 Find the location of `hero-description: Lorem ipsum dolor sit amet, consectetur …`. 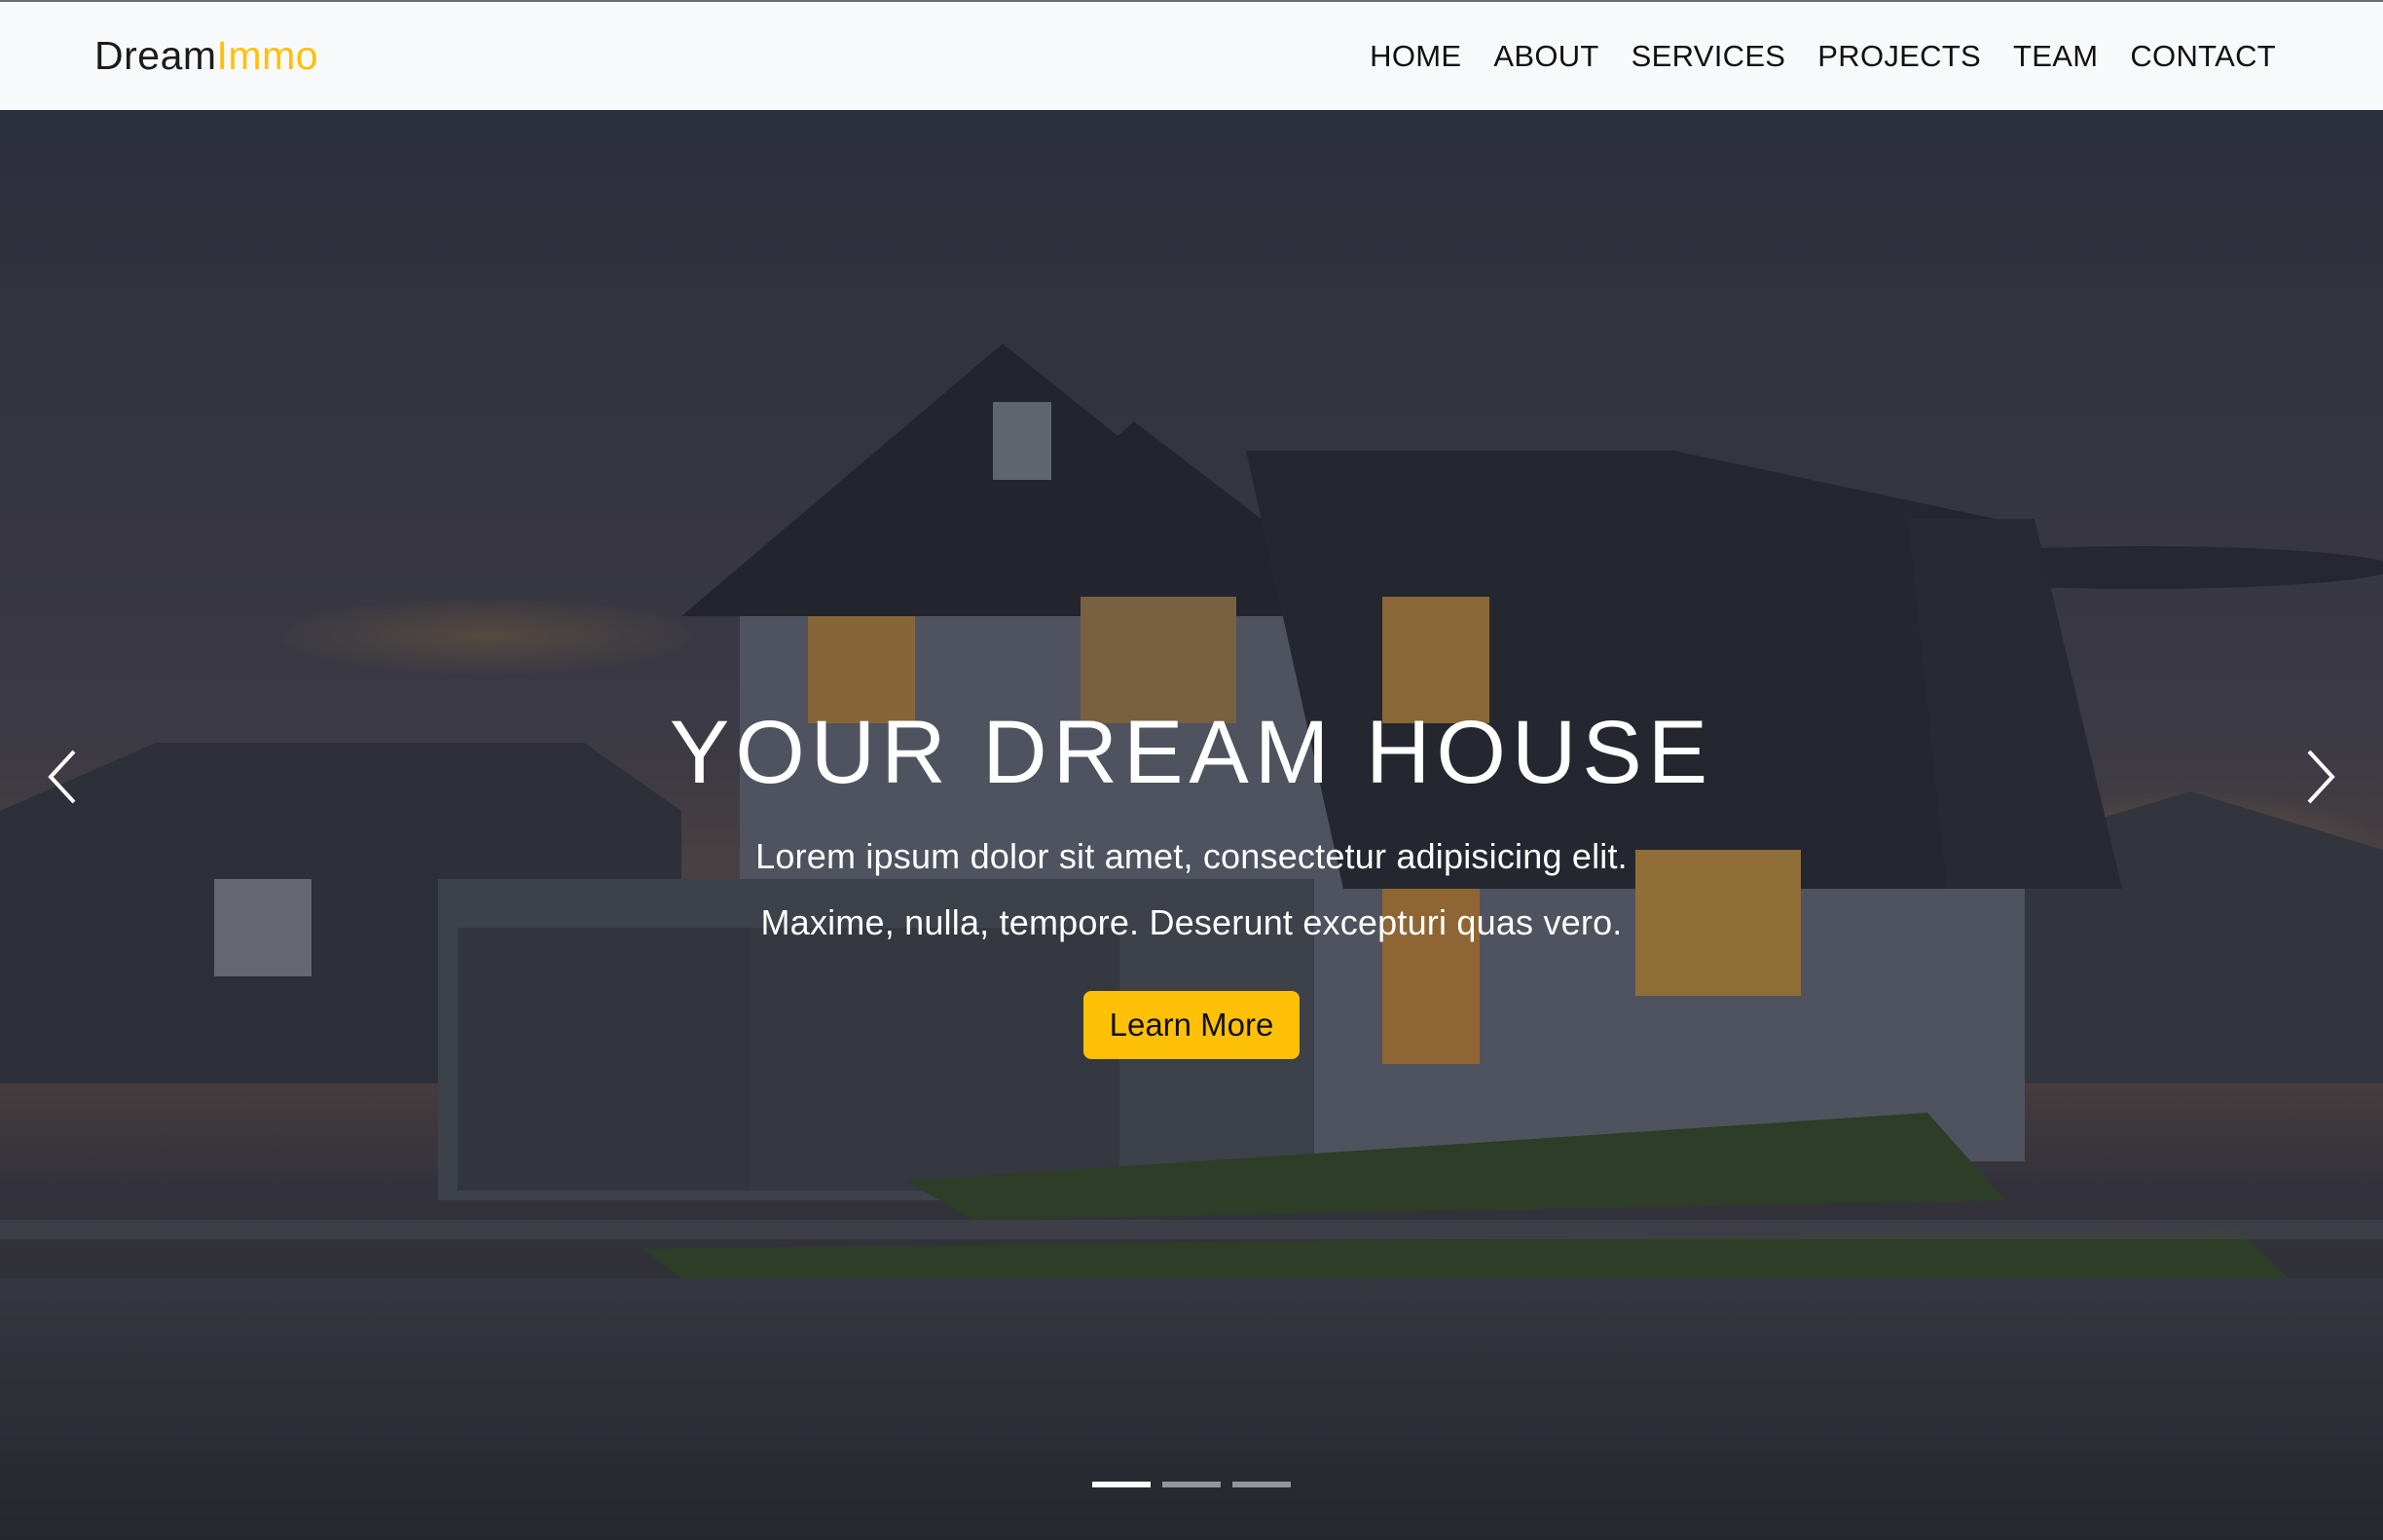

hero-description: Lorem ipsum dolor sit amet, consectetur … is located at coordinates (1191, 890).